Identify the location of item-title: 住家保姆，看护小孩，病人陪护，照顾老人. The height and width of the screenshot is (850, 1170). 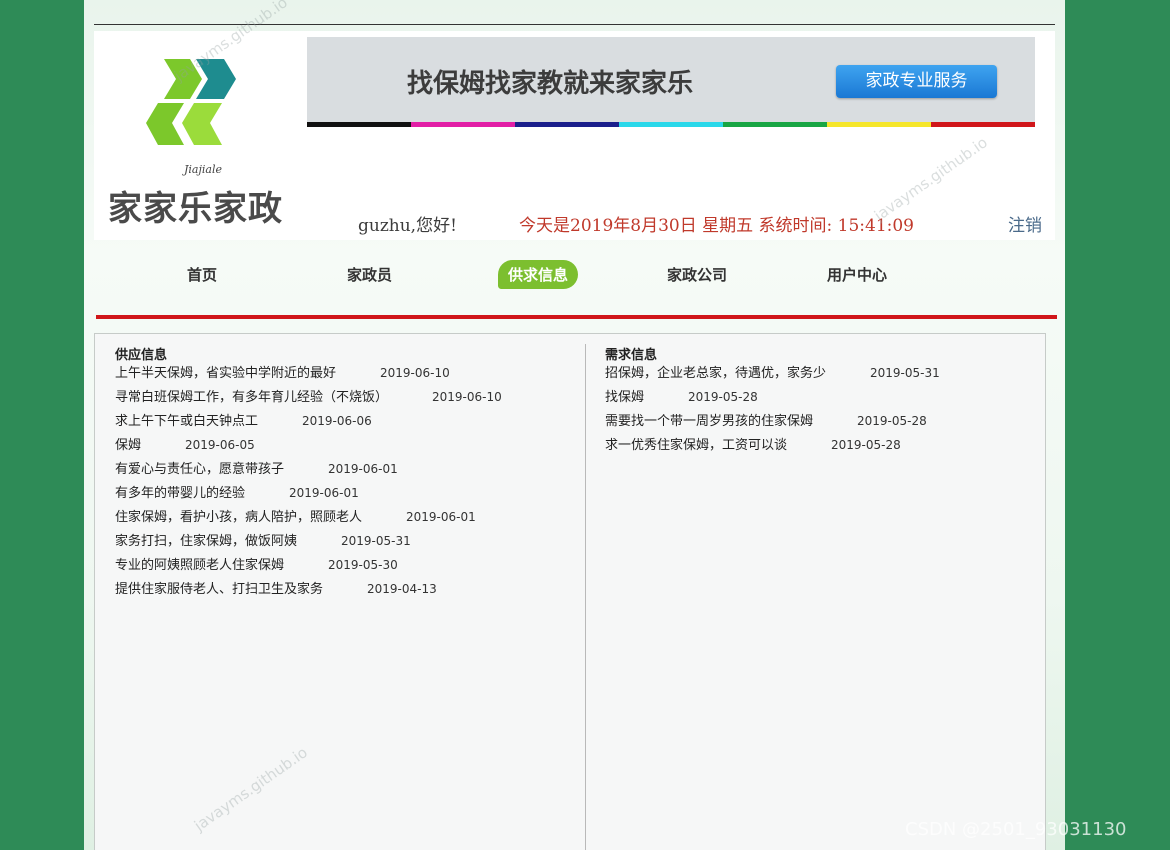
(238, 517).